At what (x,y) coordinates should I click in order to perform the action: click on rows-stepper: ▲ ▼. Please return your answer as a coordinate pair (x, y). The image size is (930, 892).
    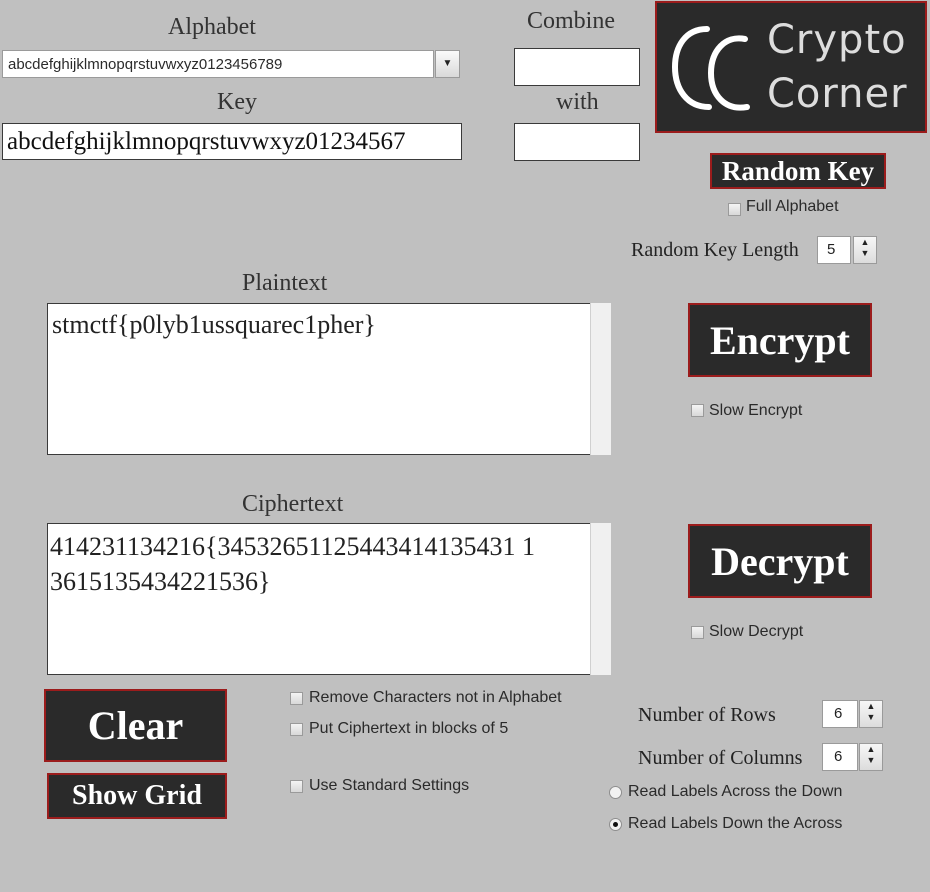
    Looking at the image, I should click on (871, 714).